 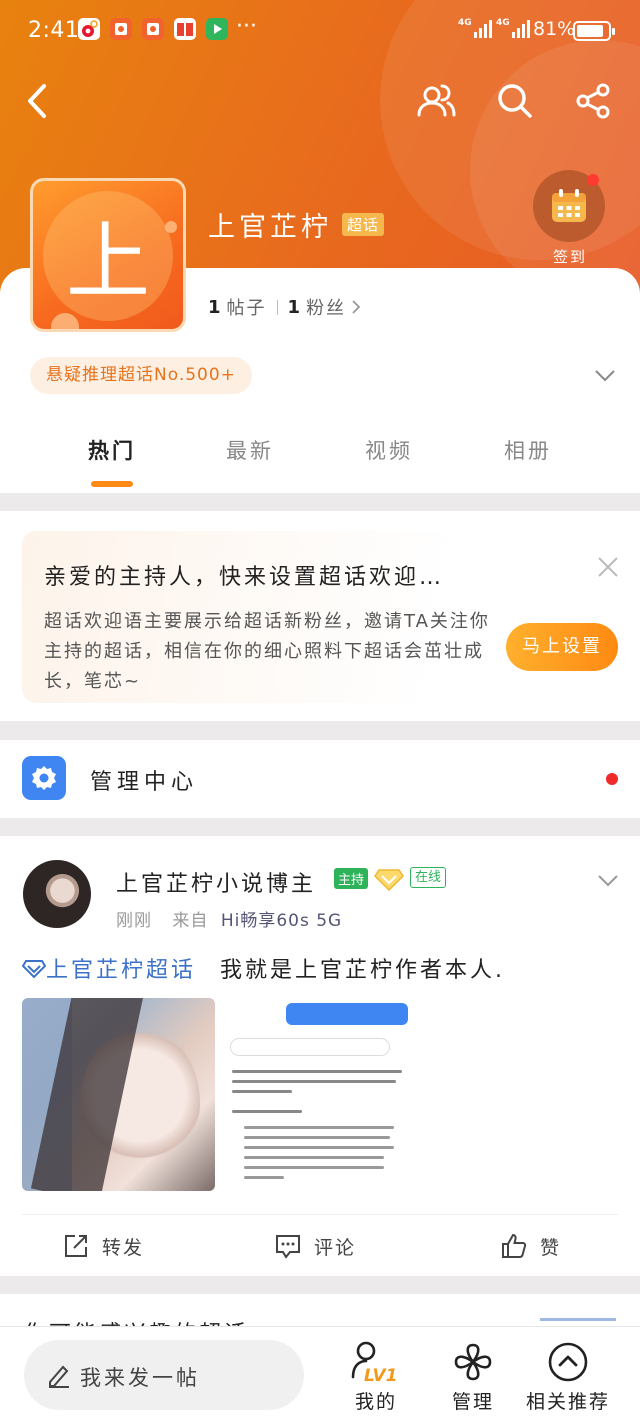 What do you see at coordinates (389, 450) in the screenshot?
I see `tab-video: 视频` at bounding box center [389, 450].